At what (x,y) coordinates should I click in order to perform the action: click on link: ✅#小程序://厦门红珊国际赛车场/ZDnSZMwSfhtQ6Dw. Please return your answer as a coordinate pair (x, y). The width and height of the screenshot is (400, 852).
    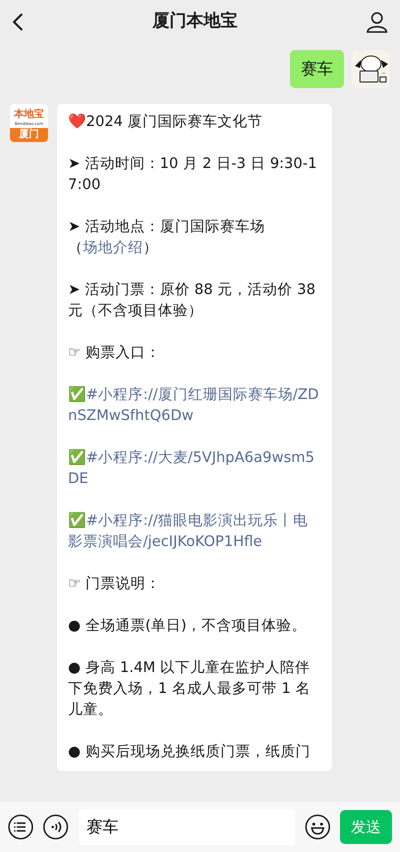
    Looking at the image, I should click on (194, 406).